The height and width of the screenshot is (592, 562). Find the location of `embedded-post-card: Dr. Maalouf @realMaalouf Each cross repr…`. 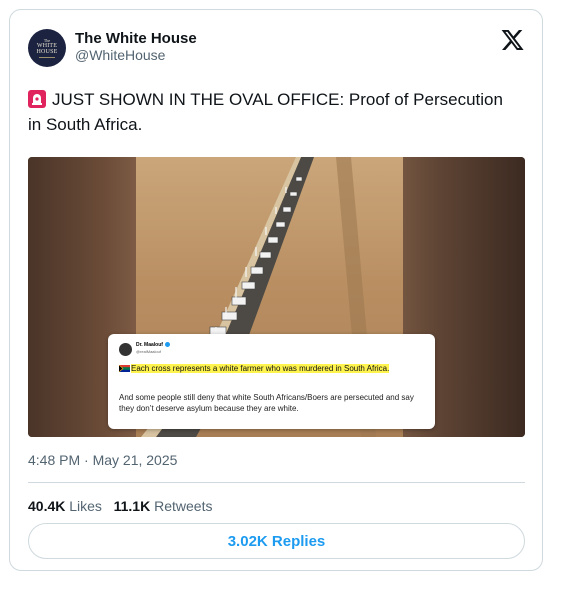

embedded-post-card: Dr. Maalouf @realMaalouf Each cross repr… is located at coordinates (271, 381).